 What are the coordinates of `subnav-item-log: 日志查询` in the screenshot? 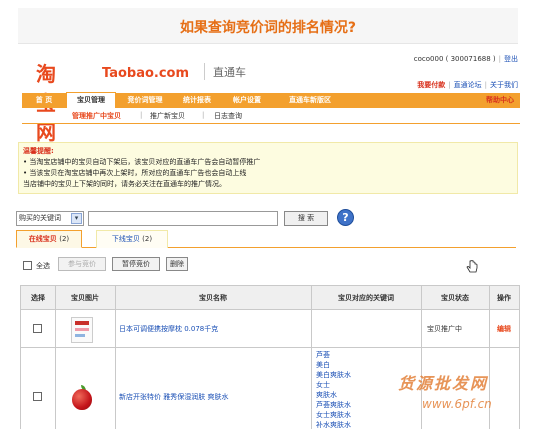 It's located at (228, 116).